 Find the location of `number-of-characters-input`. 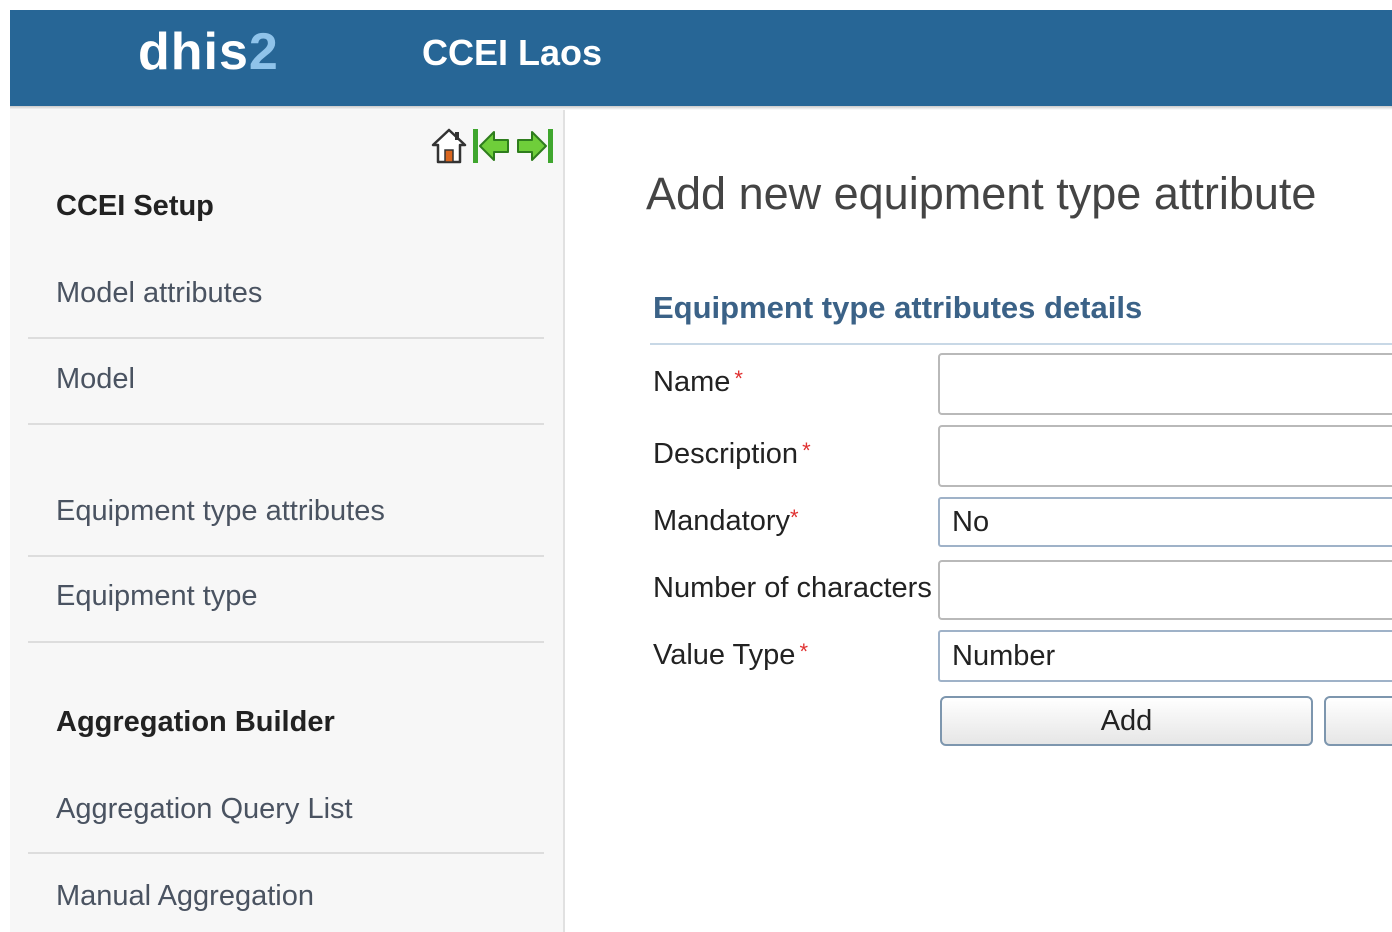

number-of-characters-input is located at coordinates (1165, 590).